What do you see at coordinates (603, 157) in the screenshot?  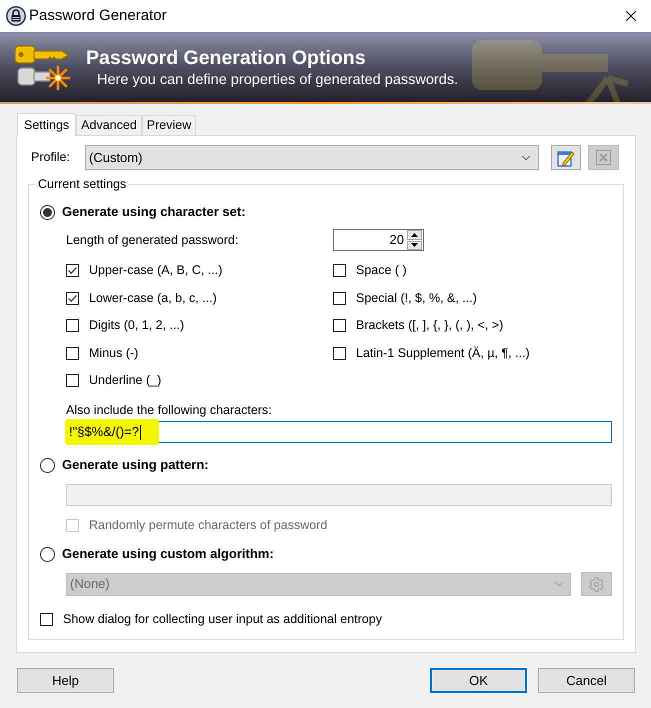 I see `delete-icon` at bounding box center [603, 157].